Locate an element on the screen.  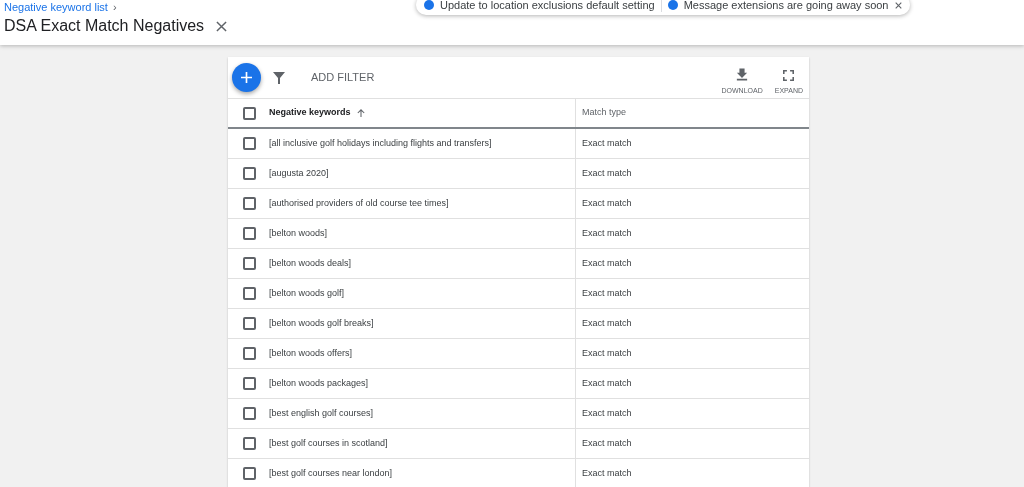
add-button is located at coordinates (246, 77).